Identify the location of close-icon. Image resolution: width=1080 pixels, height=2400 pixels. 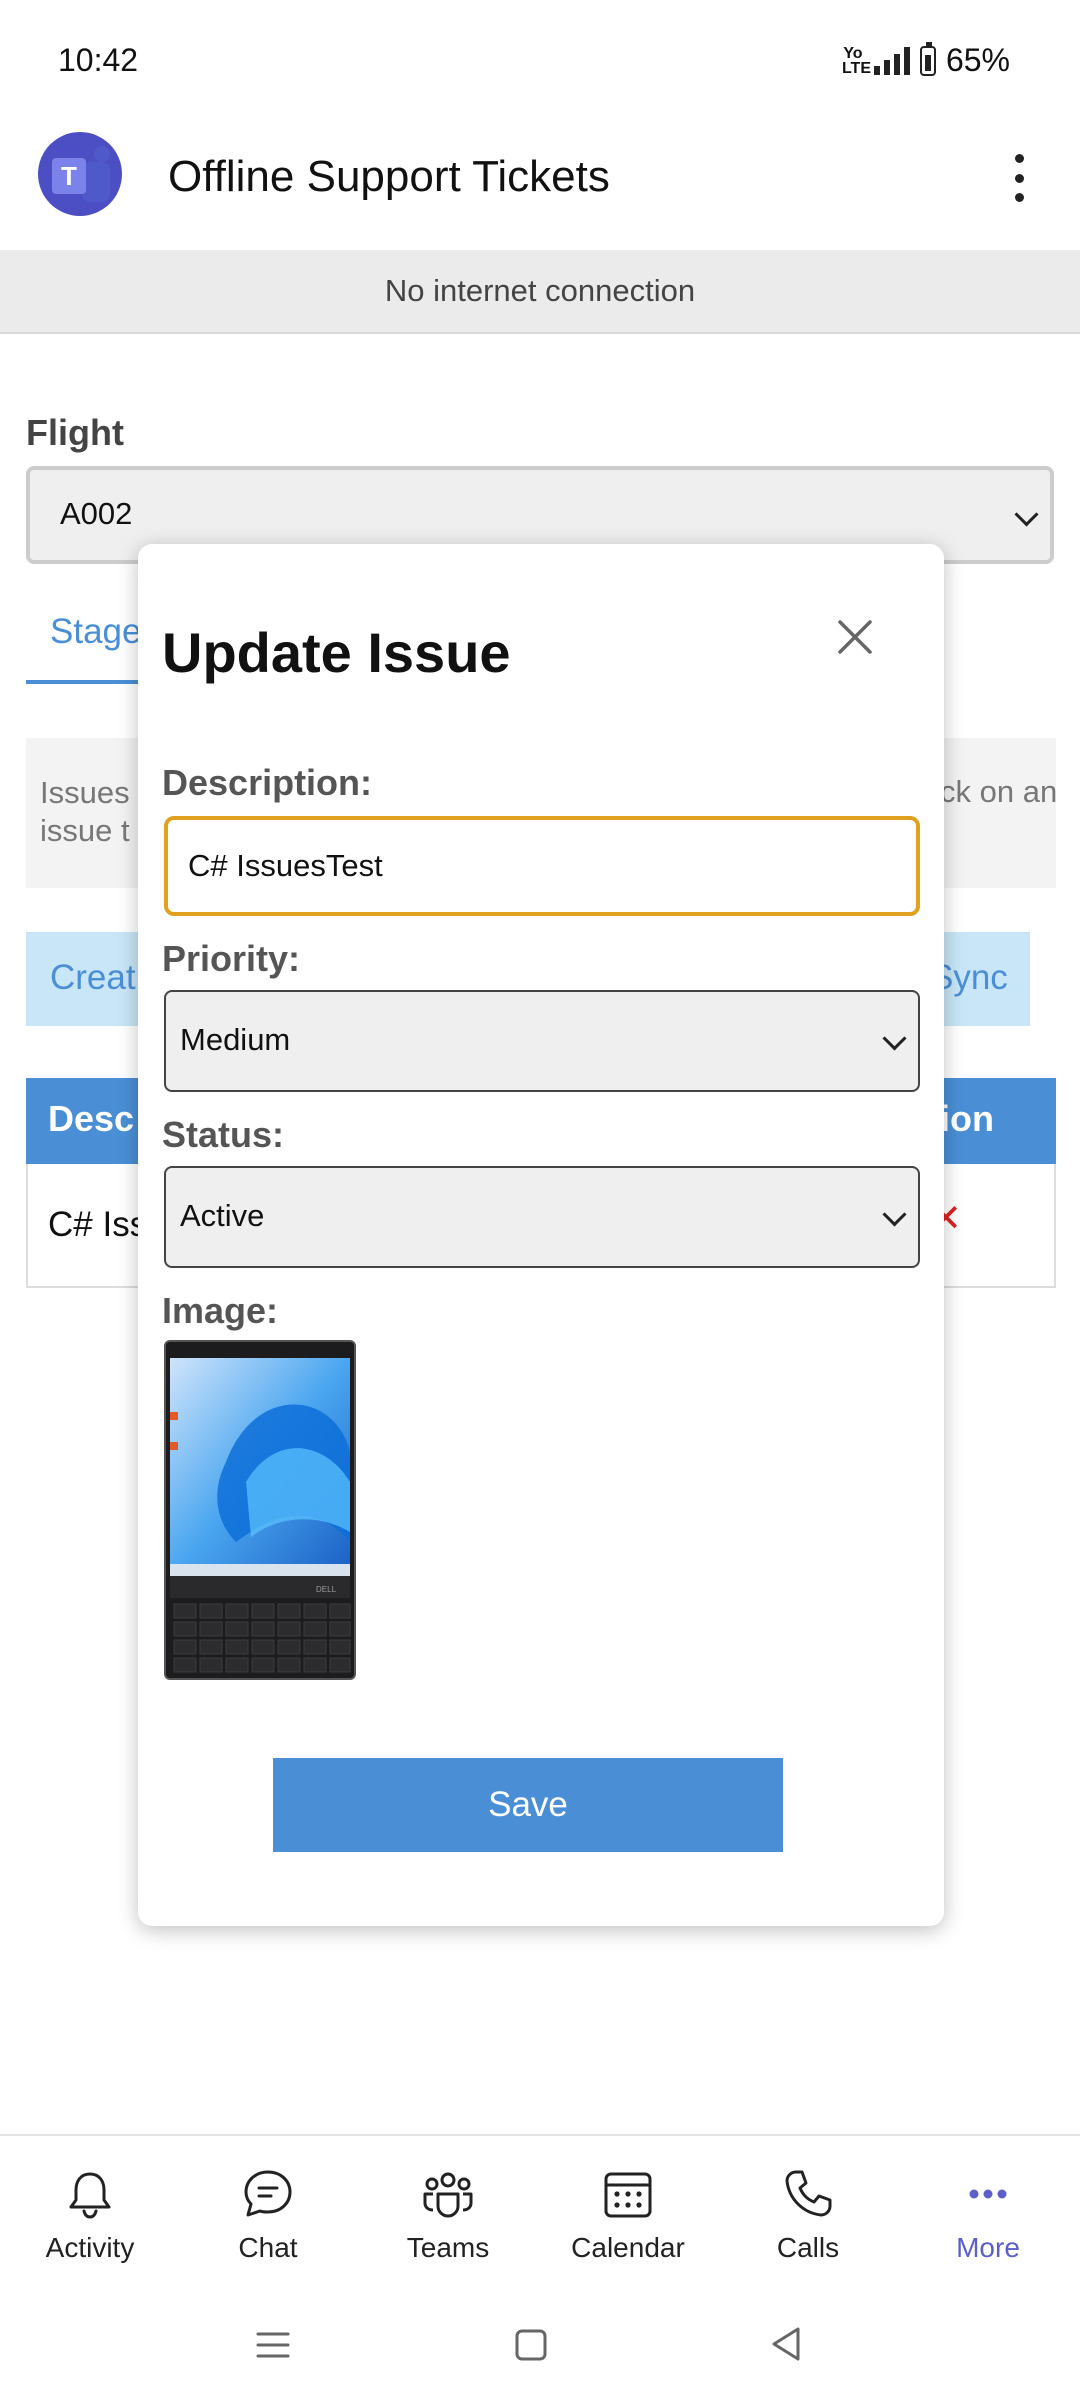
(855, 637).